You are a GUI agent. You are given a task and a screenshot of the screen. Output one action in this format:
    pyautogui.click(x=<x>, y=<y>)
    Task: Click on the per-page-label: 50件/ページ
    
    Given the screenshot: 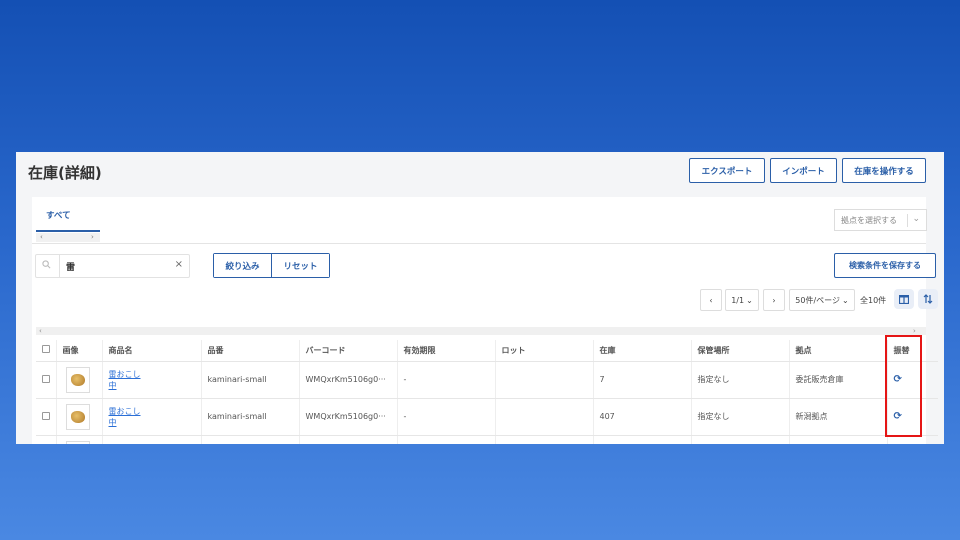 What is the action you would take?
    pyautogui.click(x=817, y=300)
    